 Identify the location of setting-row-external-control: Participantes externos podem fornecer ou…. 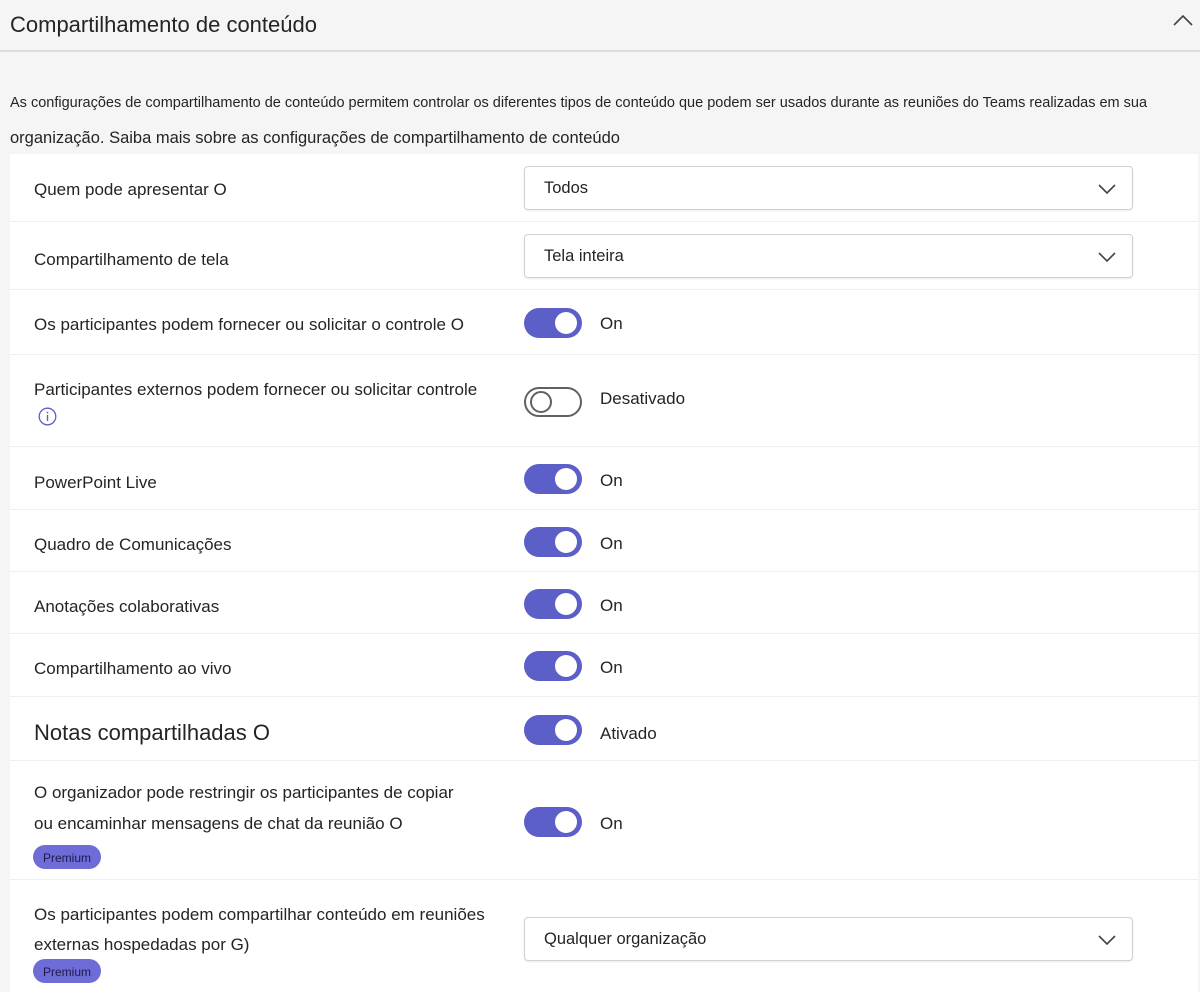
(604, 400).